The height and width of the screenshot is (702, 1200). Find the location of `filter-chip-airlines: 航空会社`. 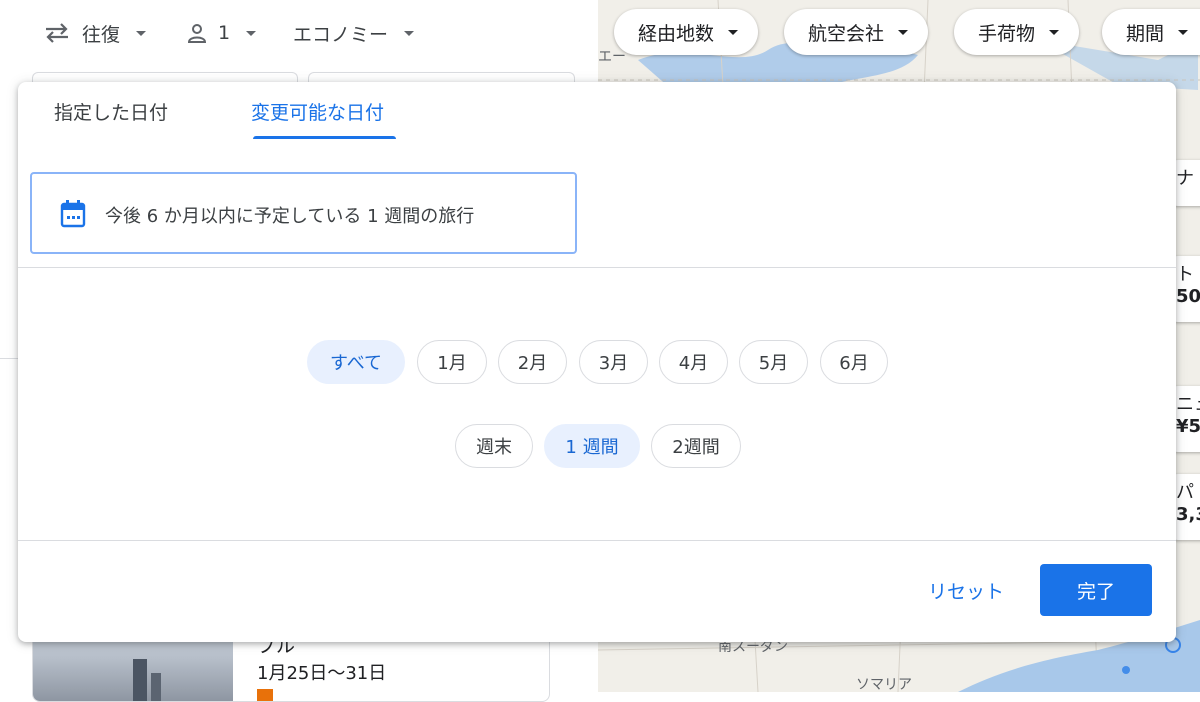

filter-chip-airlines: 航空会社 is located at coordinates (856, 32).